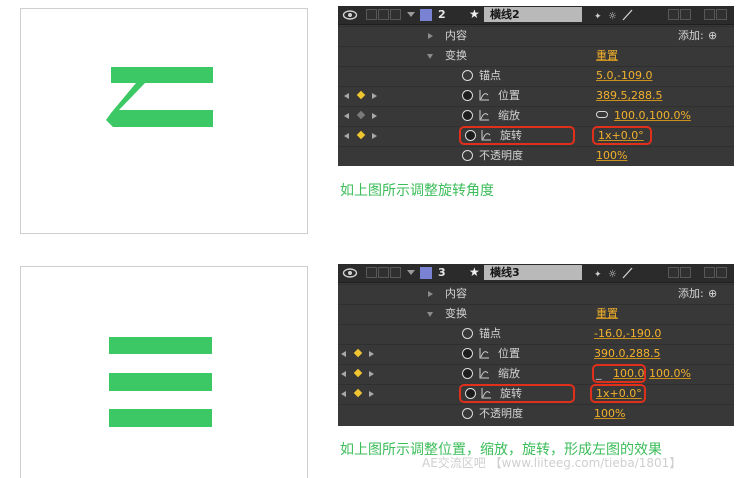 The width and height of the screenshot is (750, 478). Describe the element at coordinates (602, 114) in the screenshot. I see `constrain-proportions-icon` at that location.